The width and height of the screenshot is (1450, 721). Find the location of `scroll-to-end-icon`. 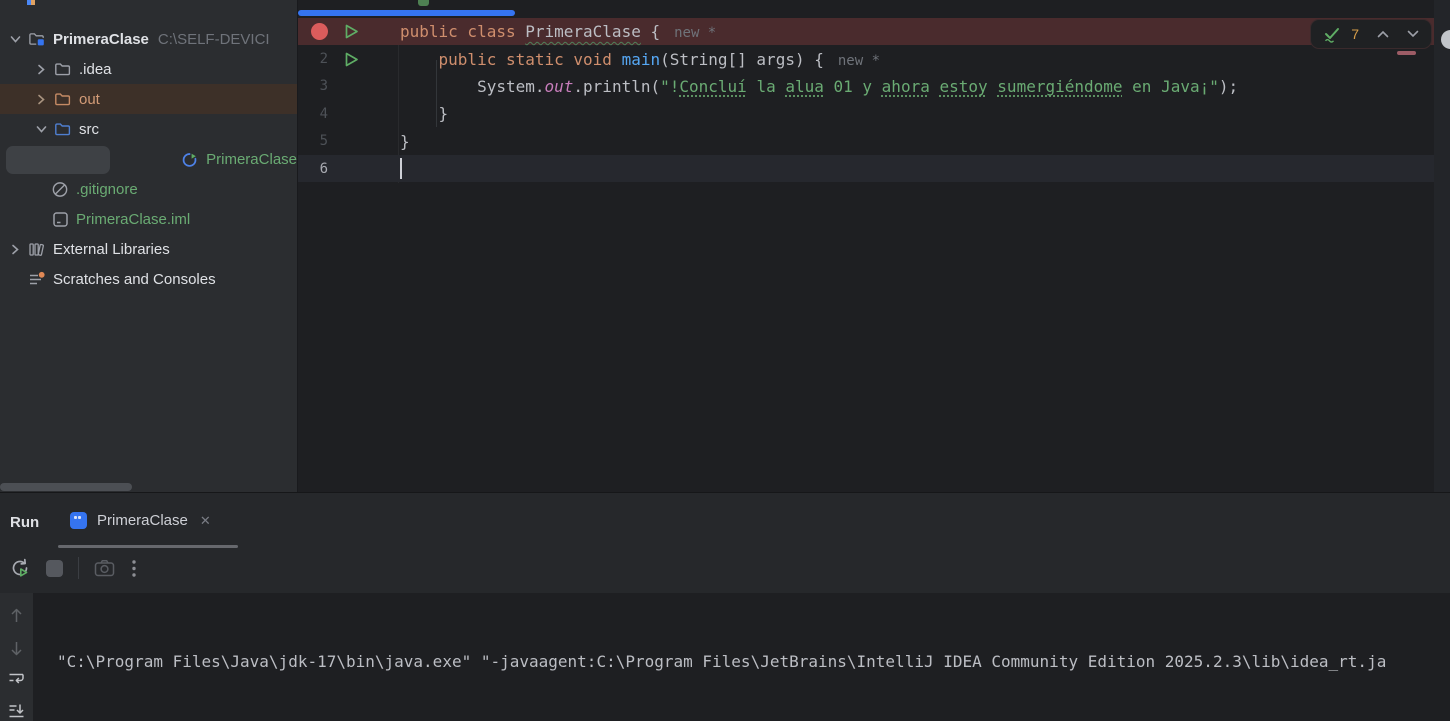

scroll-to-end-icon is located at coordinates (17, 711).